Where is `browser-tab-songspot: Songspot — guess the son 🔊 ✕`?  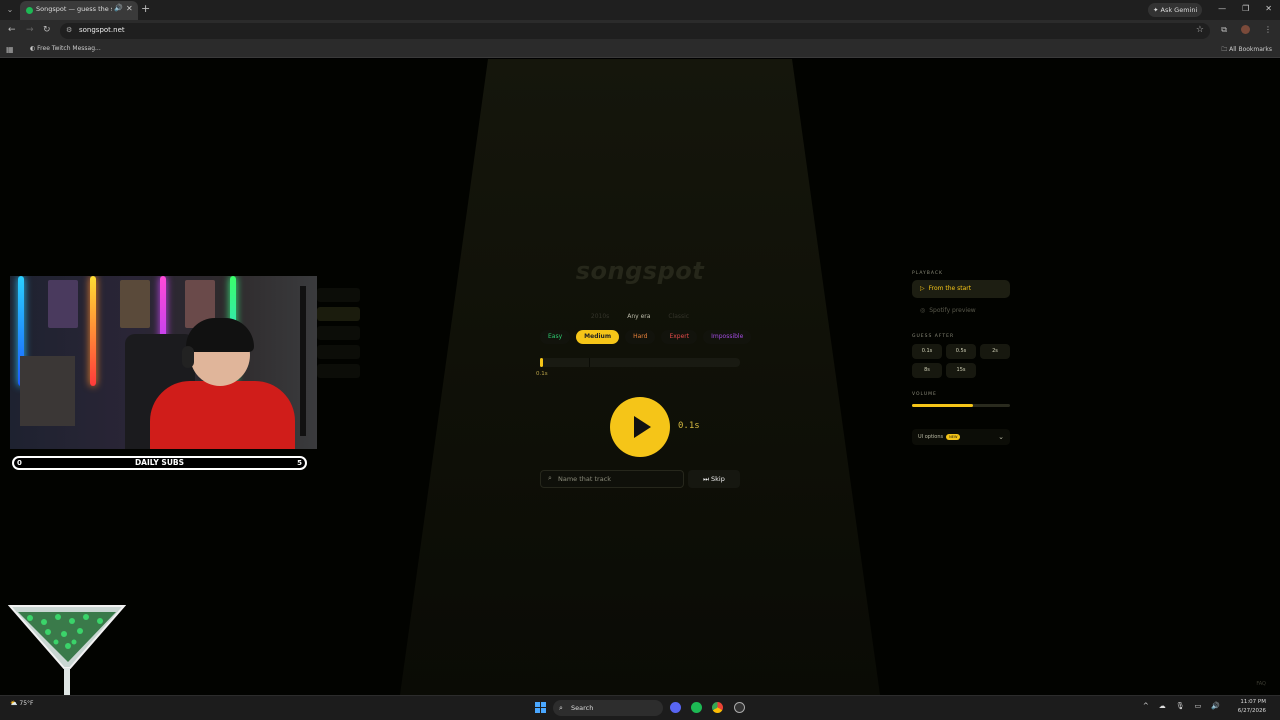 browser-tab-songspot: Songspot — guess the son 🔊 ✕ is located at coordinates (79, 10).